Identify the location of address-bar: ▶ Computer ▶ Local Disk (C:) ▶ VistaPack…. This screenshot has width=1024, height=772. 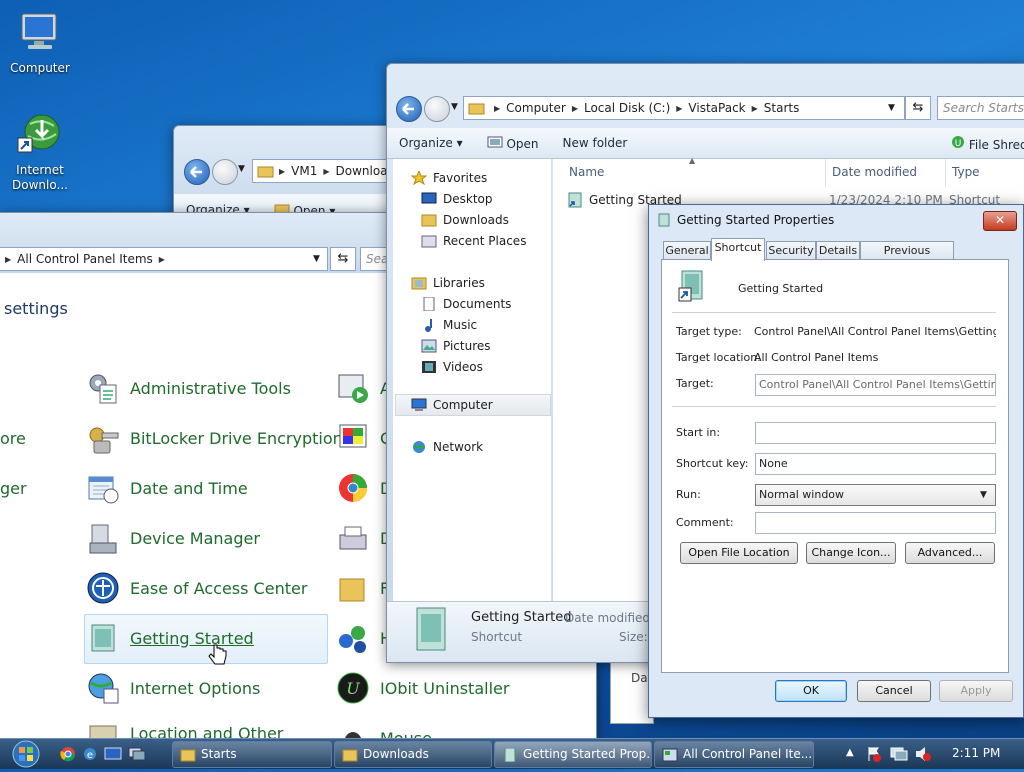
(684, 108).